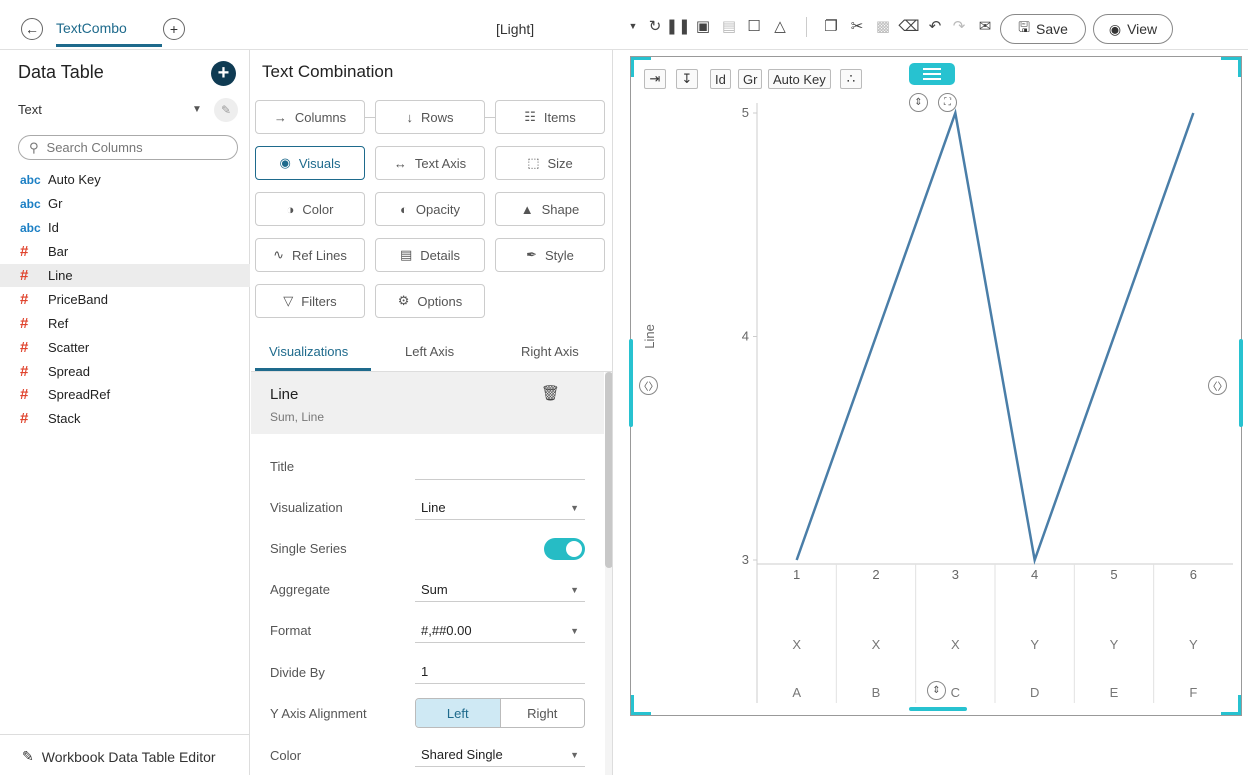 This screenshot has height=775, width=1248. I want to click on column-item: # Line, so click(125, 275).